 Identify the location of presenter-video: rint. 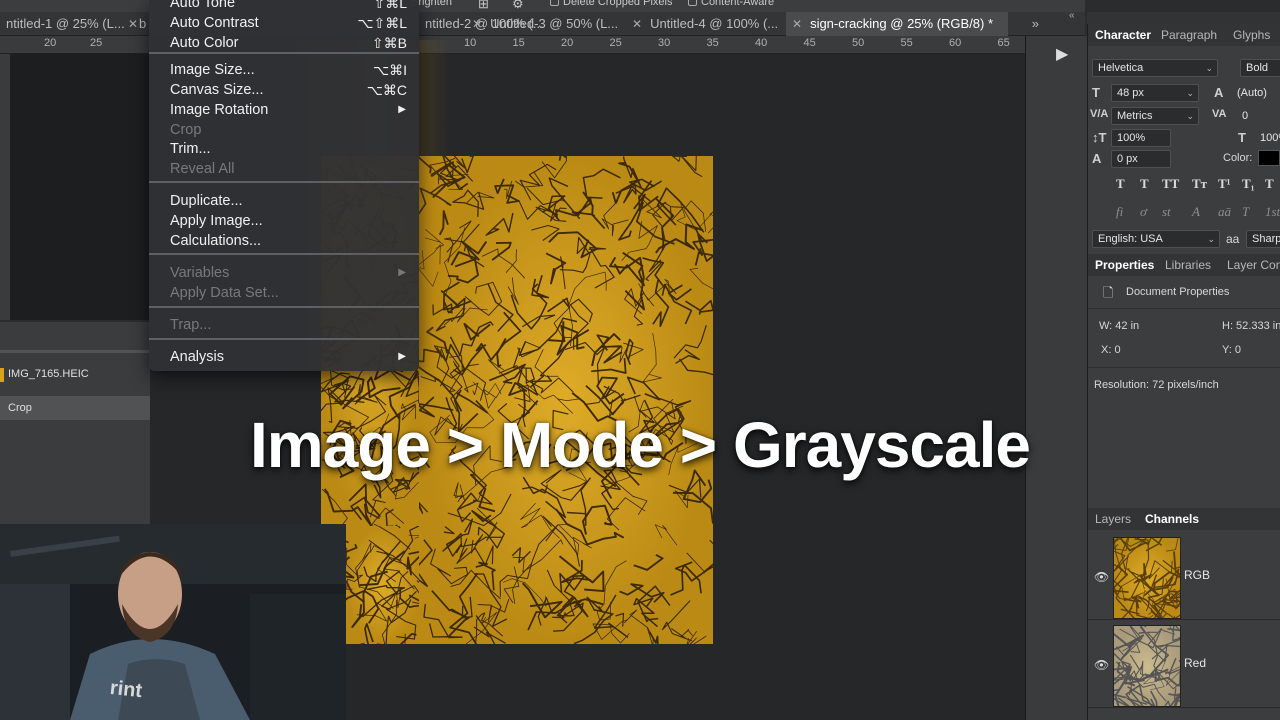
(173, 622).